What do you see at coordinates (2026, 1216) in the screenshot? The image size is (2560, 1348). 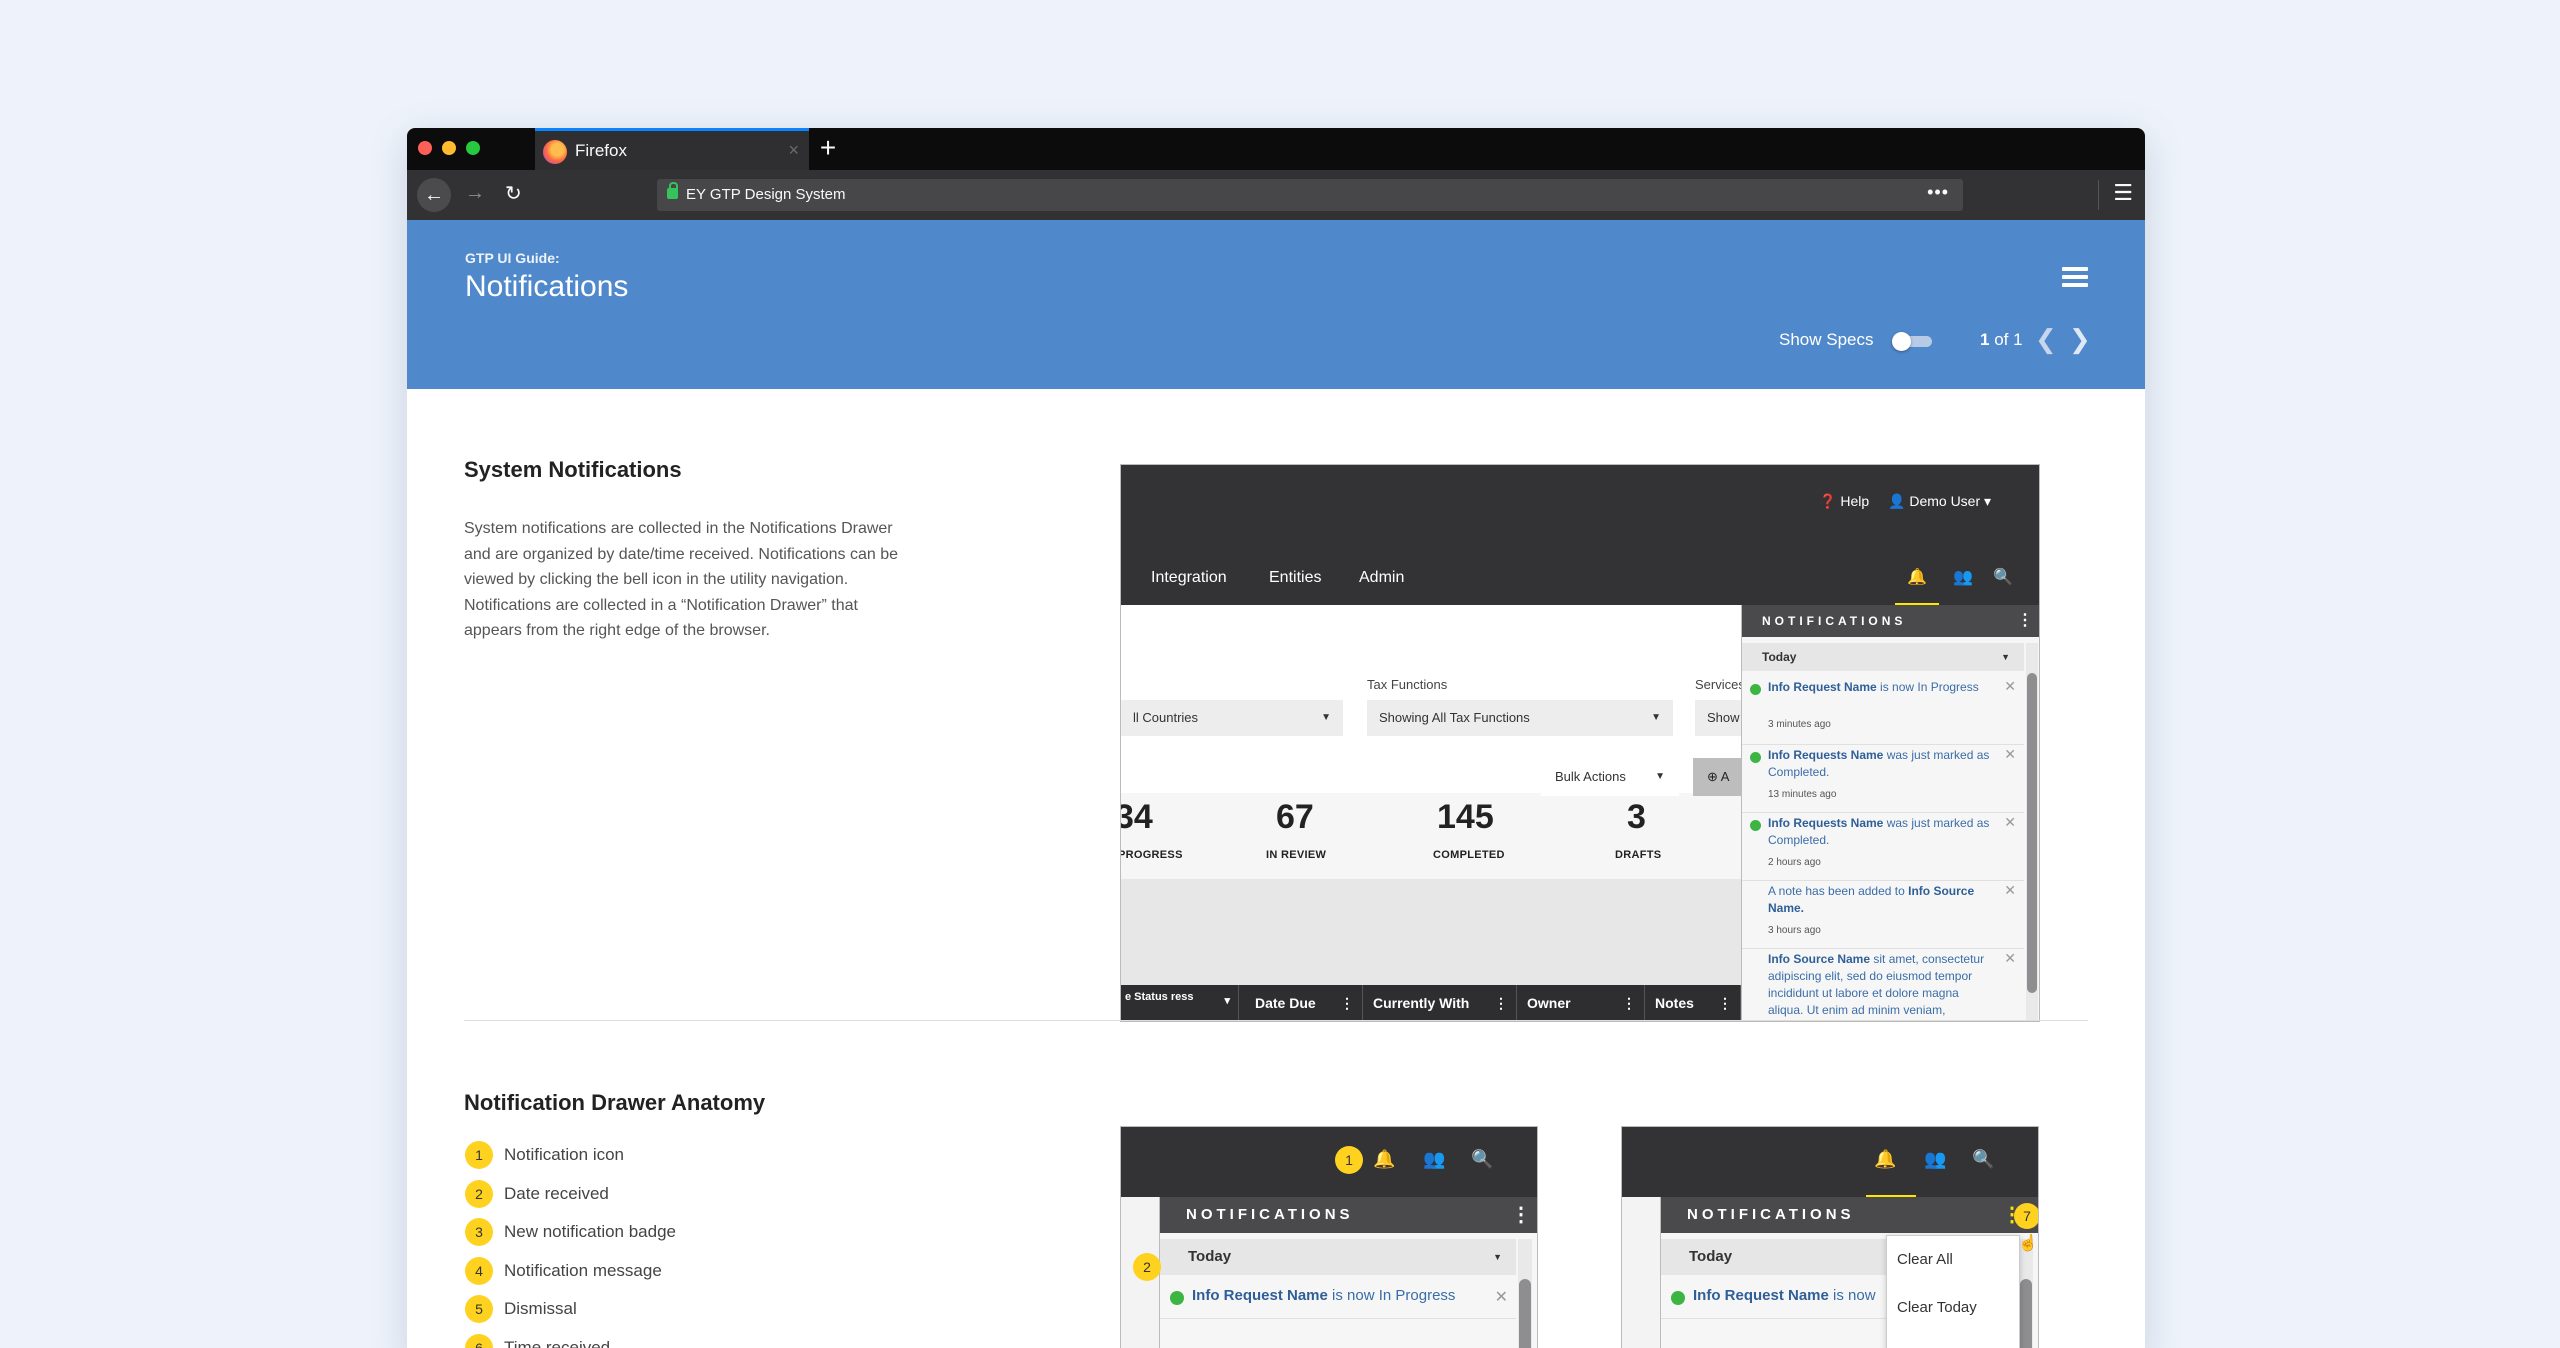 I see `anatomy-badge: 7` at bounding box center [2026, 1216].